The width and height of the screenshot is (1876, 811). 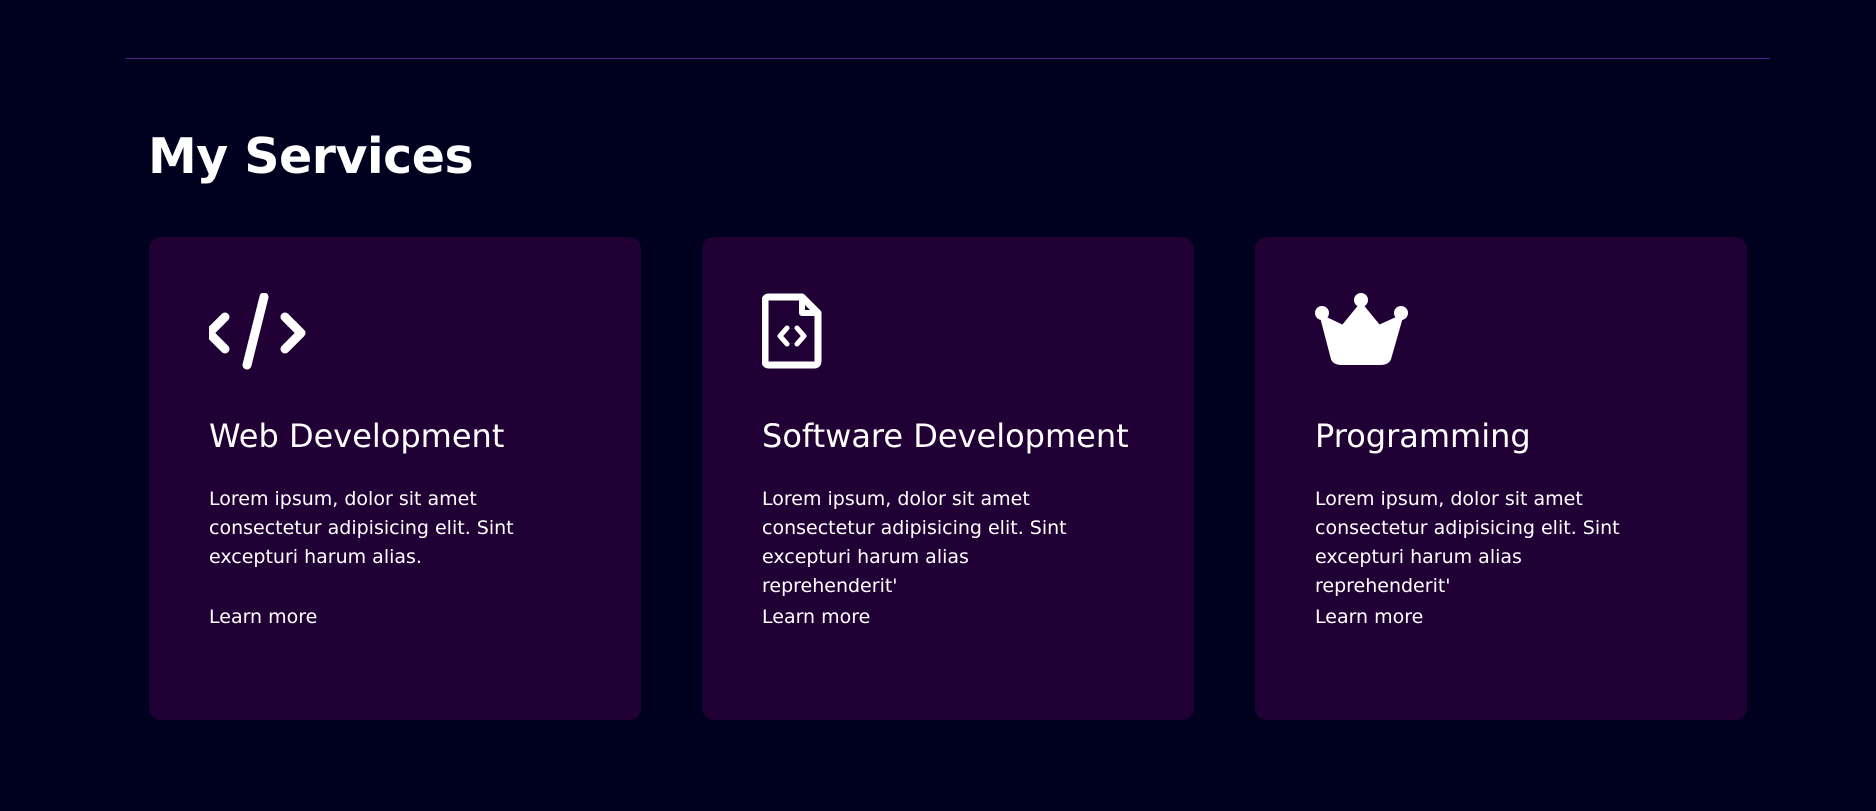 What do you see at coordinates (945, 436) in the screenshot?
I see `service-title: Software Development` at bounding box center [945, 436].